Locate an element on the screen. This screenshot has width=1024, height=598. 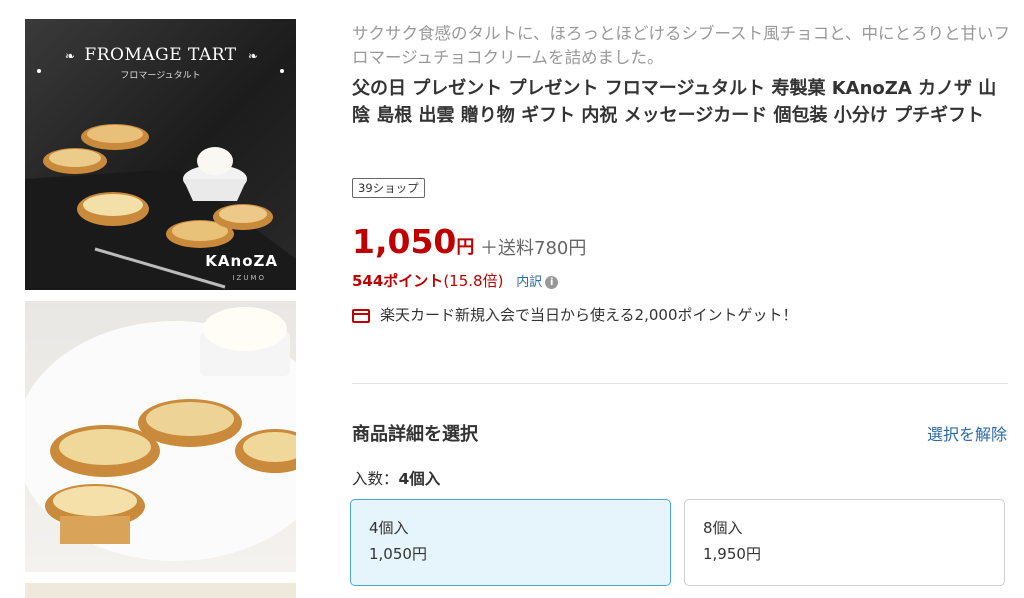
card-promo: 楽天カード新規入会で当日から使える2,000ポイントゲット！ is located at coordinates (575, 315).